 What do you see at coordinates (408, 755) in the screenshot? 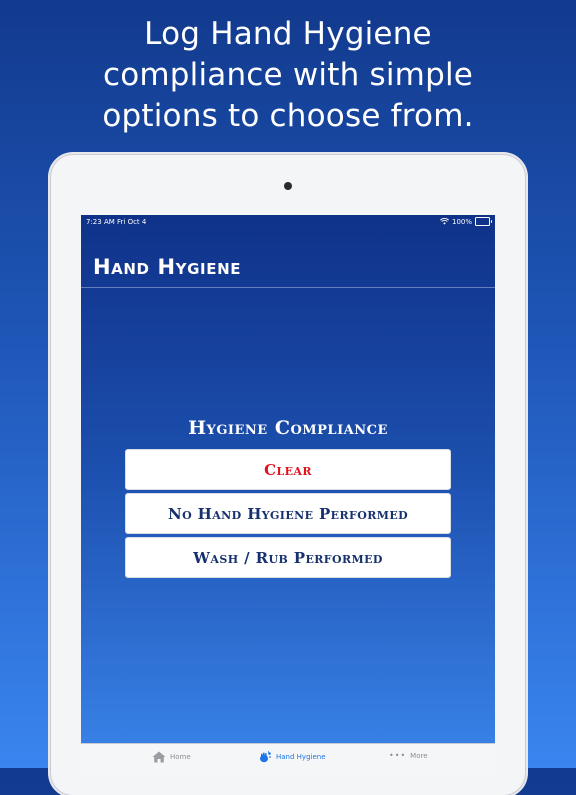
I see `tab-more: ••• More` at bounding box center [408, 755].